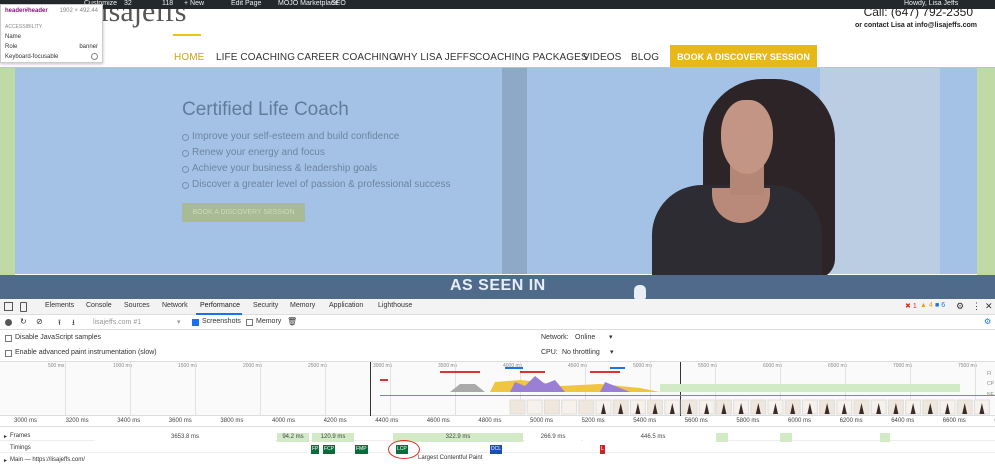 The height and width of the screenshot is (473, 995). Describe the element at coordinates (137, 305) in the screenshot. I see `tab-sources: Sources` at that location.